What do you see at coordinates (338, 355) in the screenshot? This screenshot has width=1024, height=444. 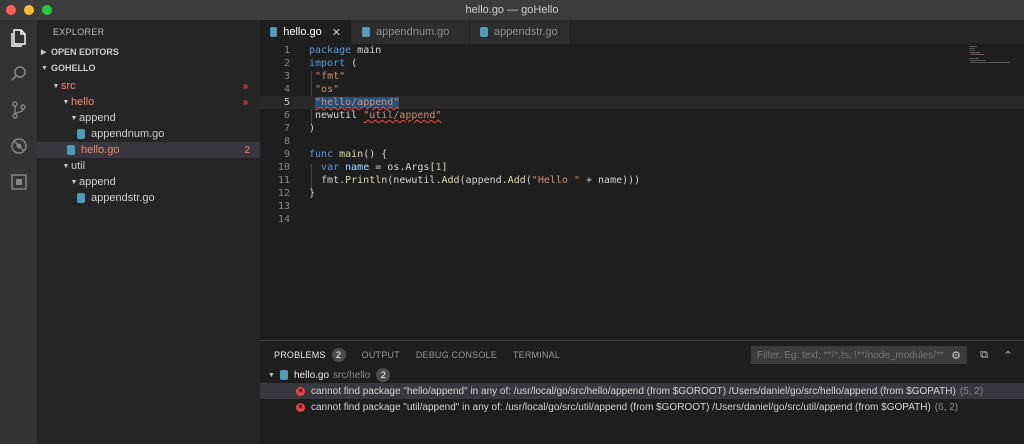 I see `problems-count-badge: 2` at bounding box center [338, 355].